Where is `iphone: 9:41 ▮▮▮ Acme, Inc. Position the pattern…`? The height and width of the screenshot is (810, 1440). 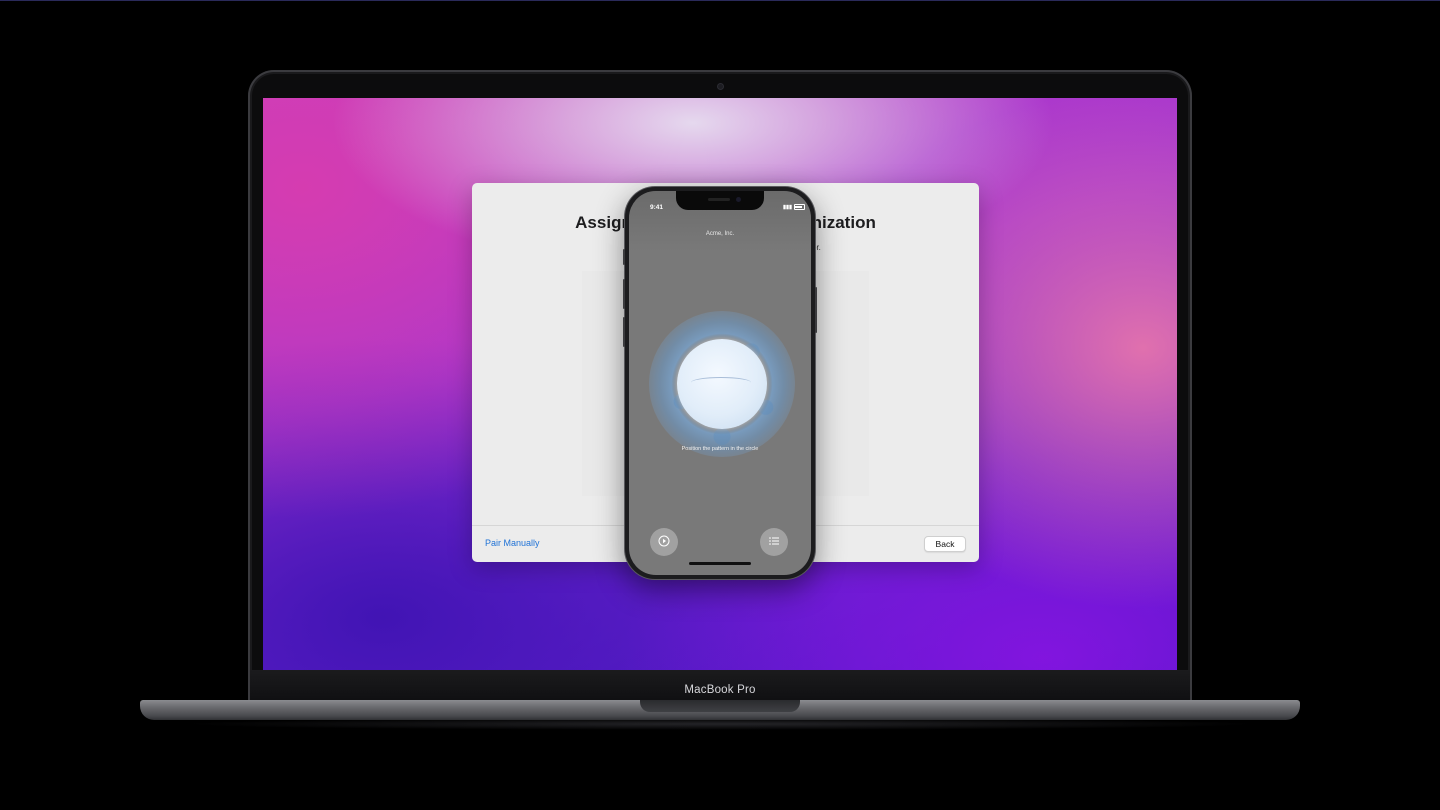
iphone: 9:41 ▮▮▮ Acme, Inc. Position the pattern… is located at coordinates (720, 383).